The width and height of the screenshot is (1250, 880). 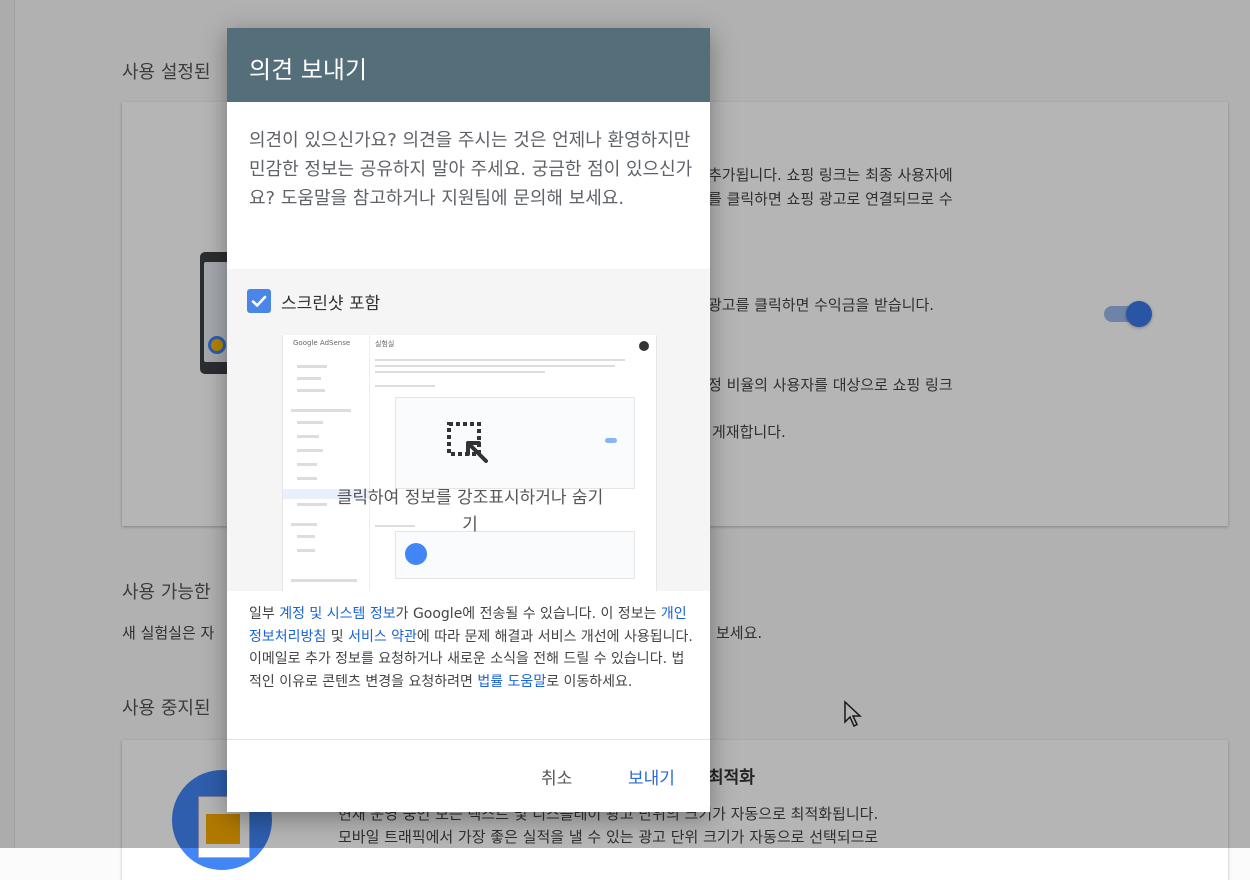 I want to click on legal-help-link: 법률 도움말, so click(x=511, y=682).